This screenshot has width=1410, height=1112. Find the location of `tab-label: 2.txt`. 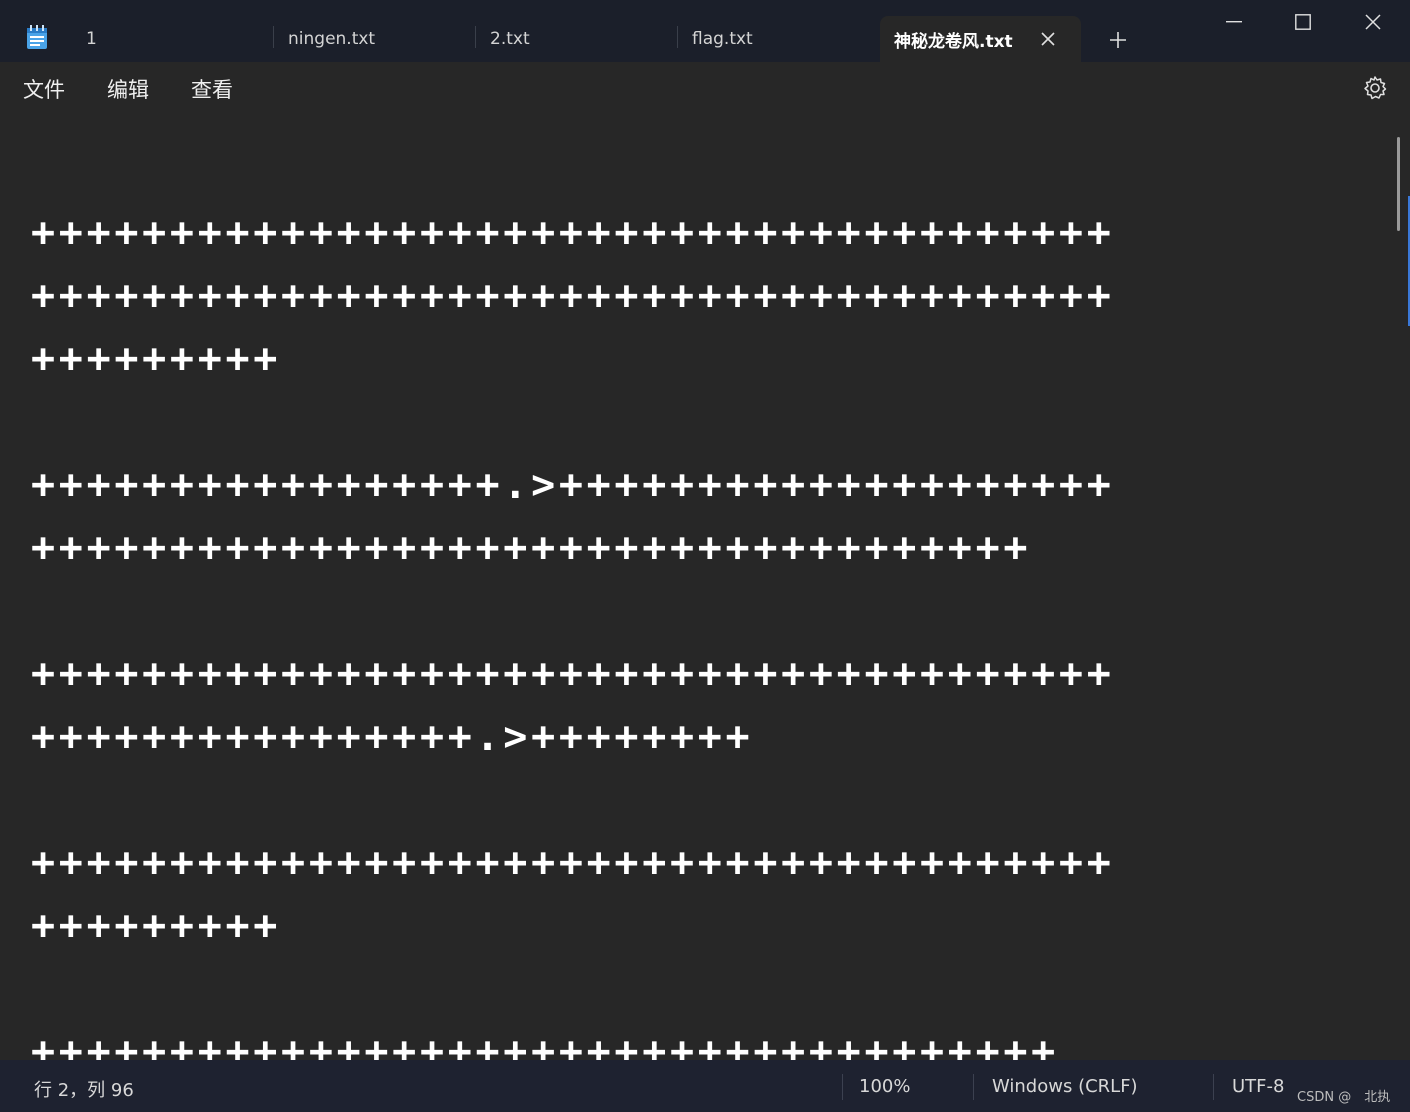

tab-label: 2.txt is located at coordinates (510, 39).